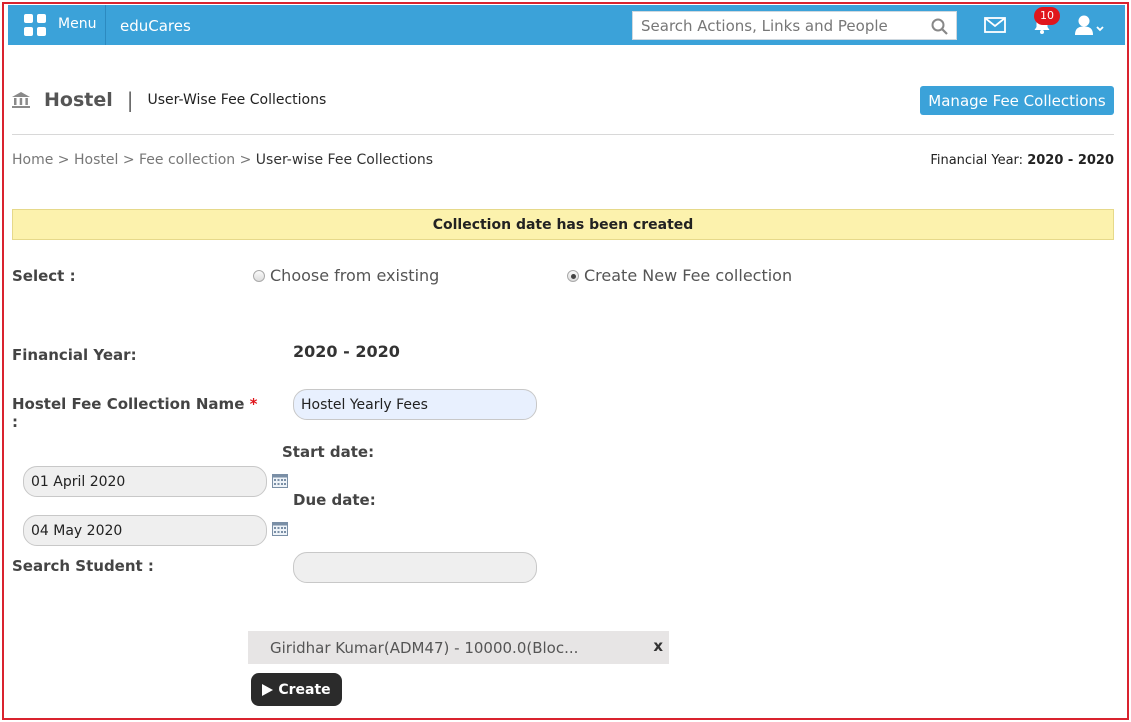 This screenshot has width=1131, height=722. What do you see at coordinates (1090, 25) in the screenshot?
I see `user-menu-icon` at bounding box center [1090, 25].